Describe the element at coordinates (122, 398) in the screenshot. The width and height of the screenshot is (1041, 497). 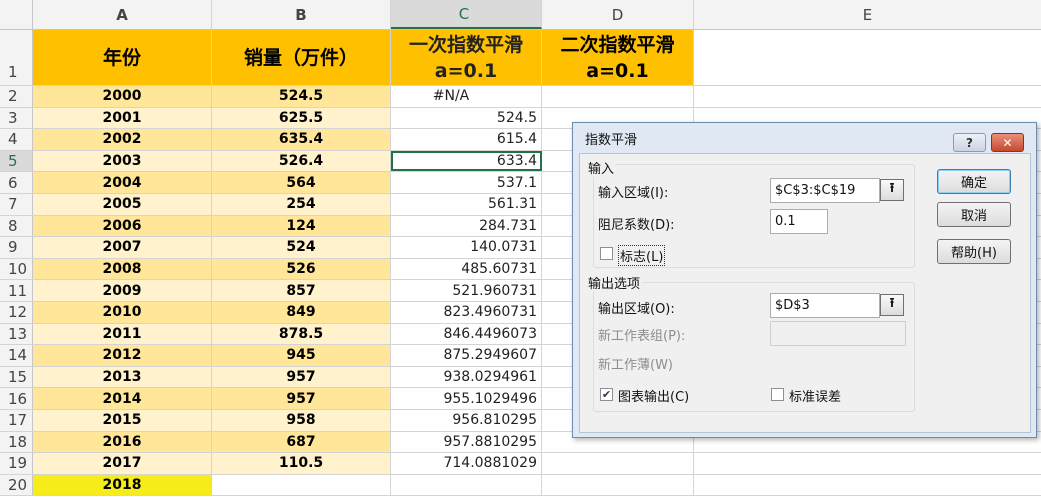
I see `cell-year: 2014` at that location.